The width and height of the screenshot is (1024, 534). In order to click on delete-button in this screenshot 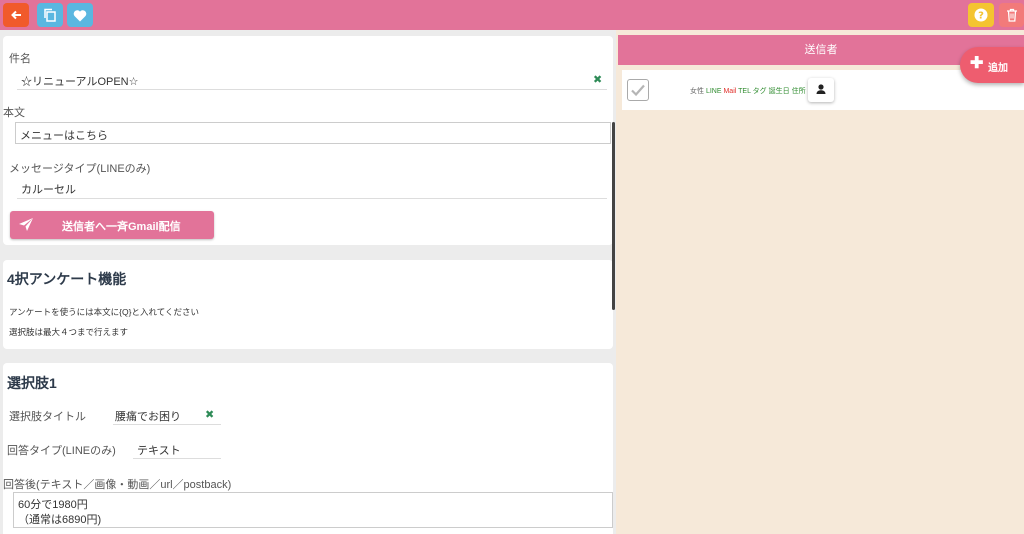, I will do `click(1011, 15)`.